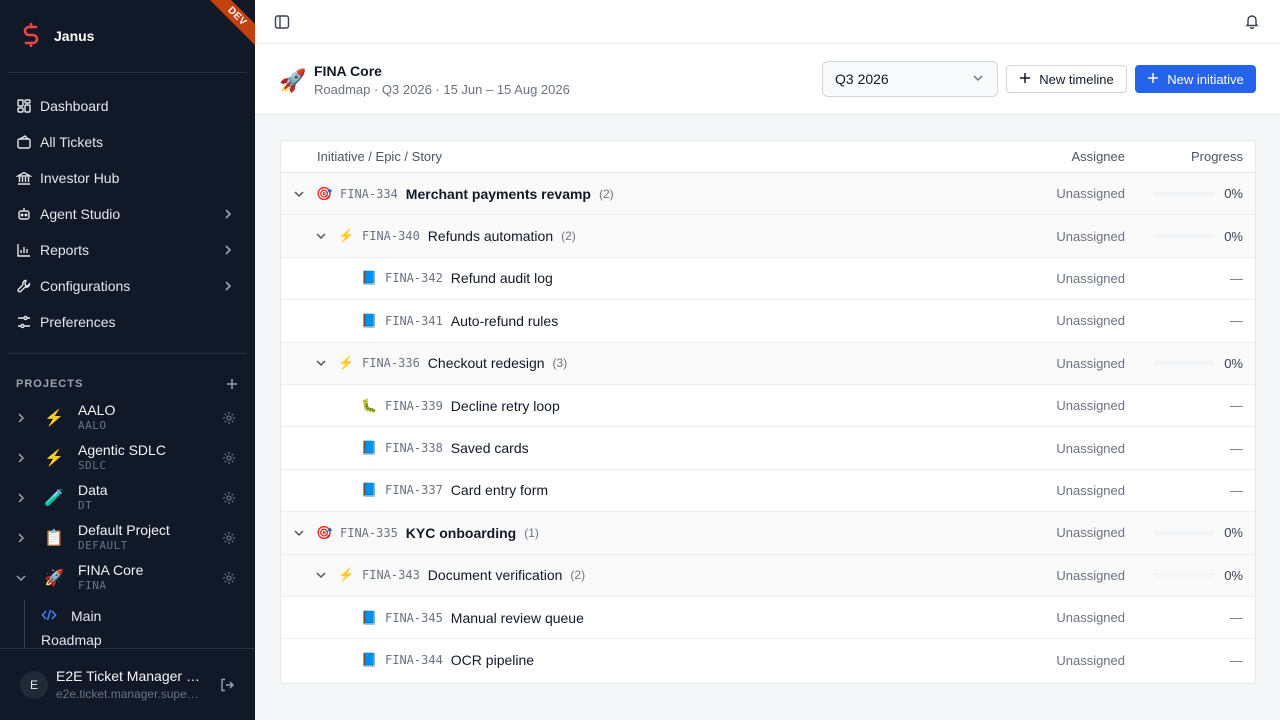 The height and width of the screenshot is (720, 1280). Describe the element at coordinates (1252, 21) in the screenshot. I see `bell-icon` at that location.